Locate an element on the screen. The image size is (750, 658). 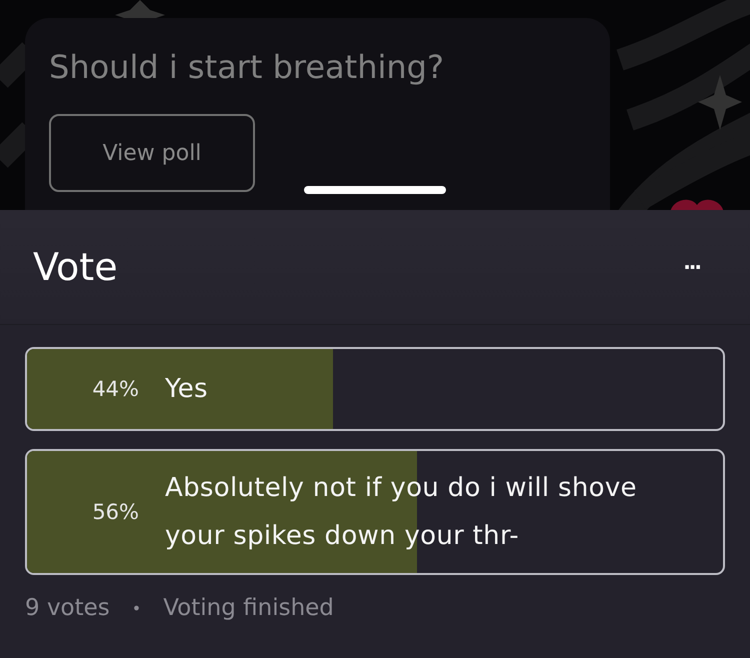
view-poll-button: View poll is located at coordinates (152, 153).